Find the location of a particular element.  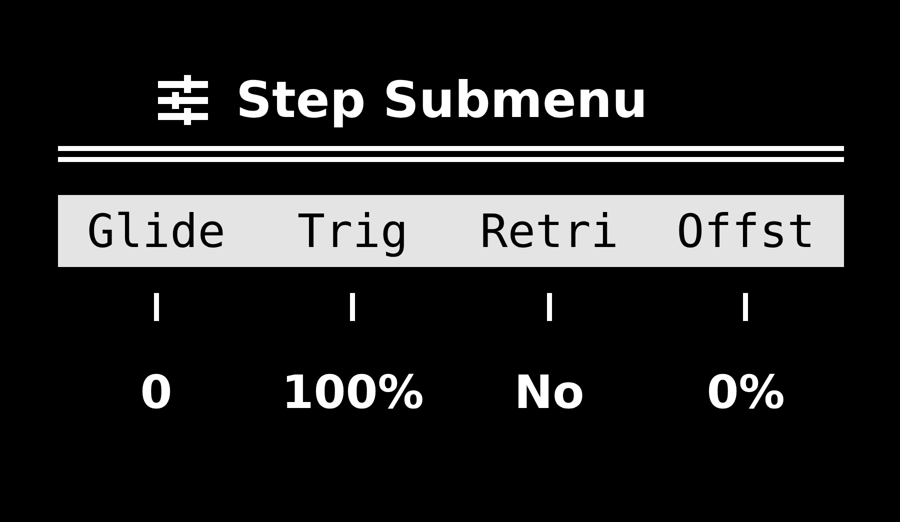

parameter-label: Retri is located at coordinates (549, 231).